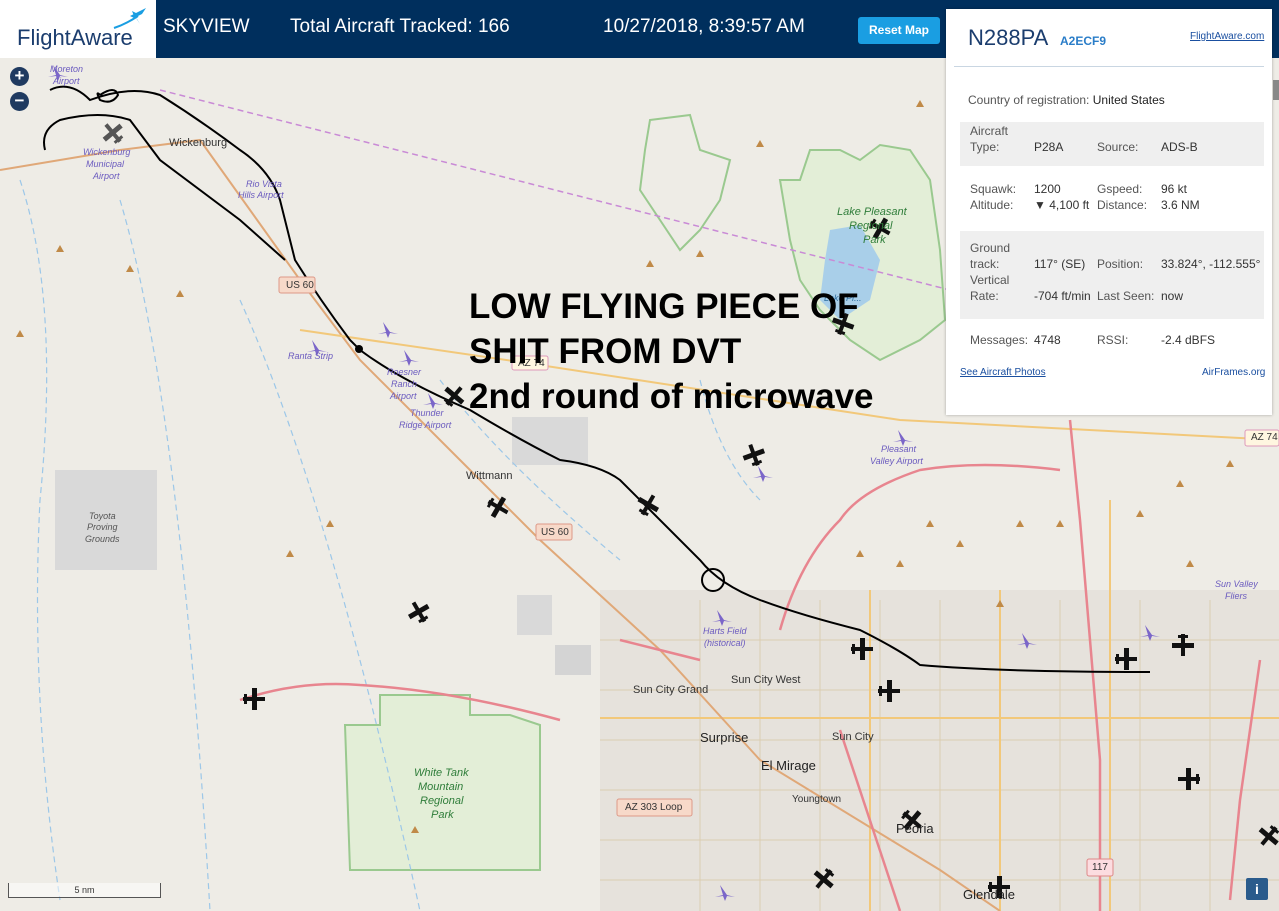 The height and width of the screenshot is (911, 1279). Describe the element at coordinates (1047, 189) in the screenshot. I see `squawk-value: 1200` at that location.